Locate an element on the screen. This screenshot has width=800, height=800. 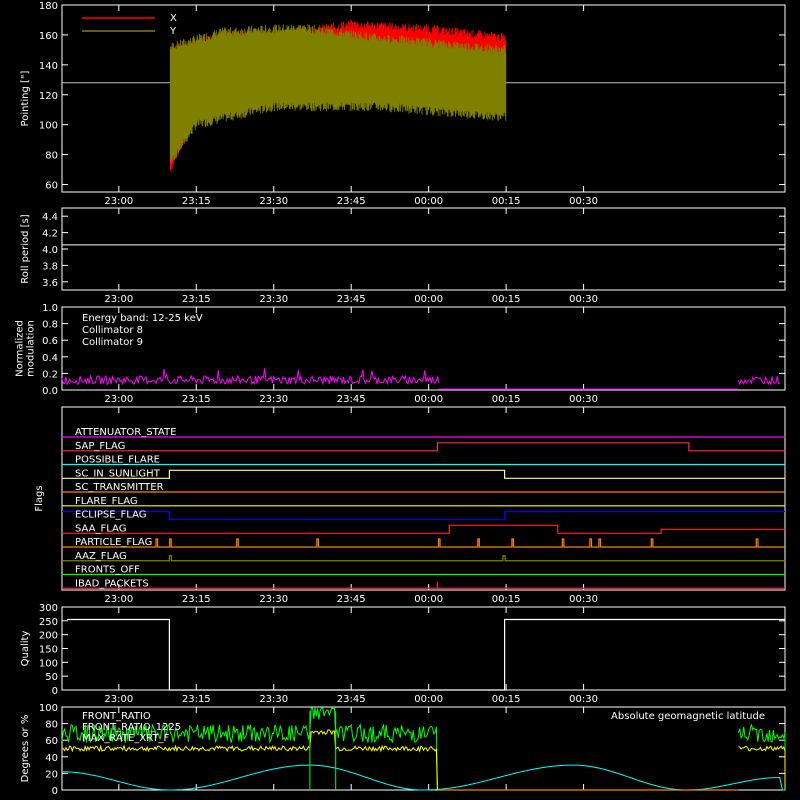
pointing-ytick-label: 100 is located at coordinates (48, 126).